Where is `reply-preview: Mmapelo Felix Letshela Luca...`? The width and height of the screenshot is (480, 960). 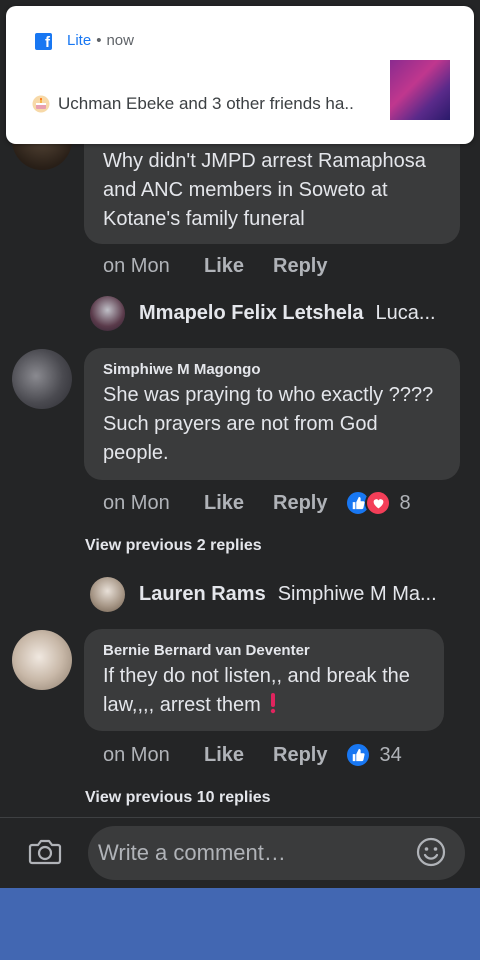 reply-preview: Mmapelo Felix Letshela Luca... is located at coordinates (263, 313).